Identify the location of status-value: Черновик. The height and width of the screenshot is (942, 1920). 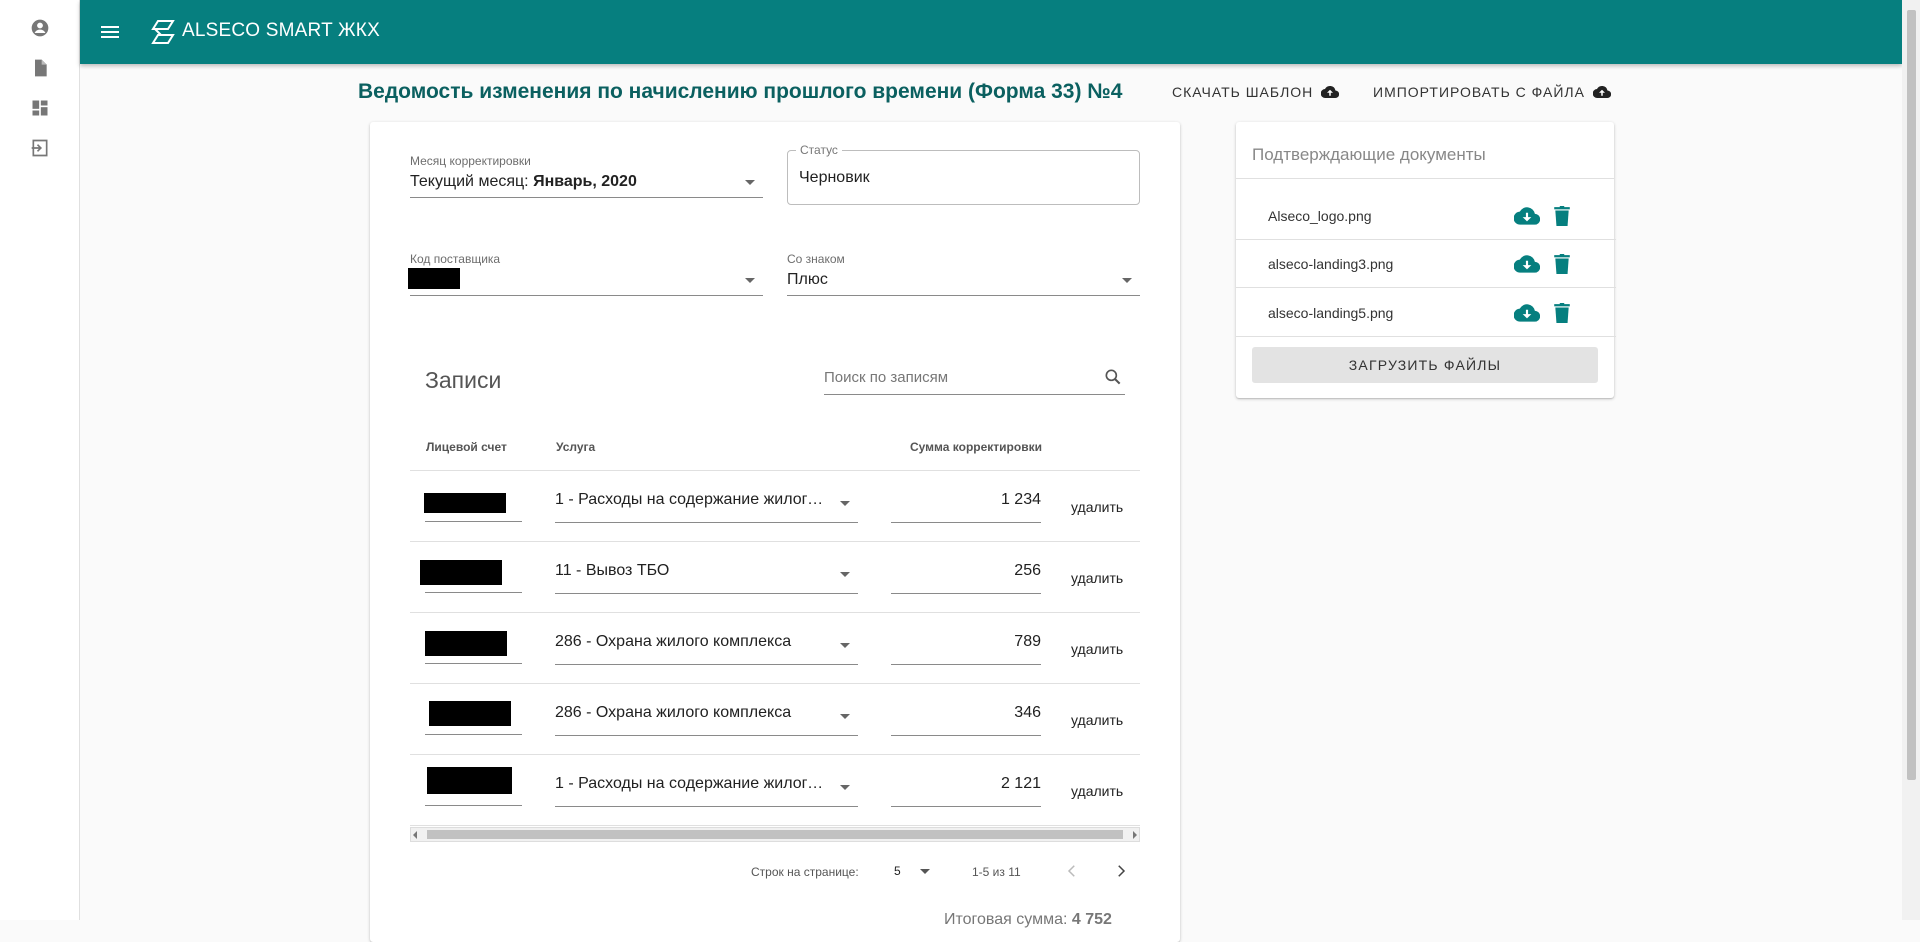
(834, 177).